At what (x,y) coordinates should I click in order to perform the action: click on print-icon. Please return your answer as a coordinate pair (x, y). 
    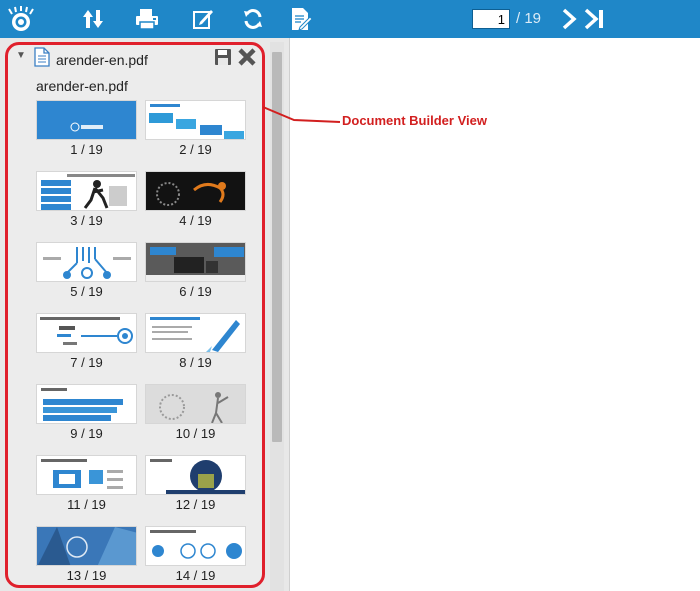
    Looking at the image, I should click on (147, 19).